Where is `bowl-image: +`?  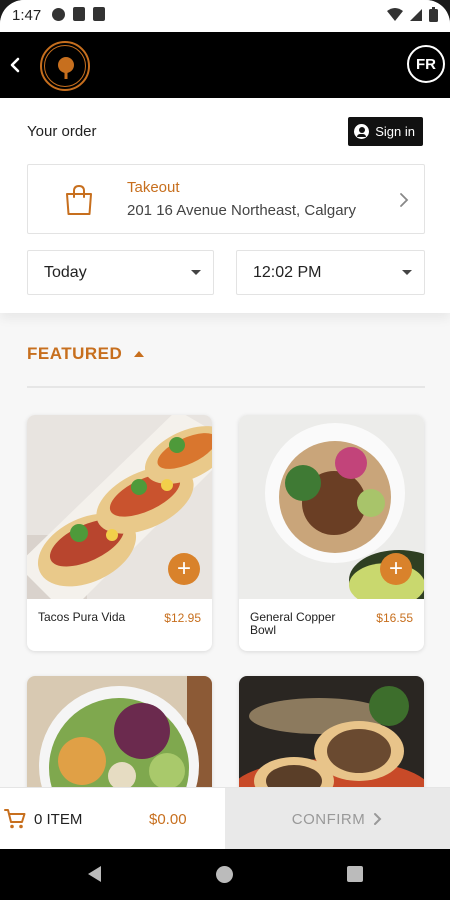
bowl-image: + is located at coordinates (331, 507).